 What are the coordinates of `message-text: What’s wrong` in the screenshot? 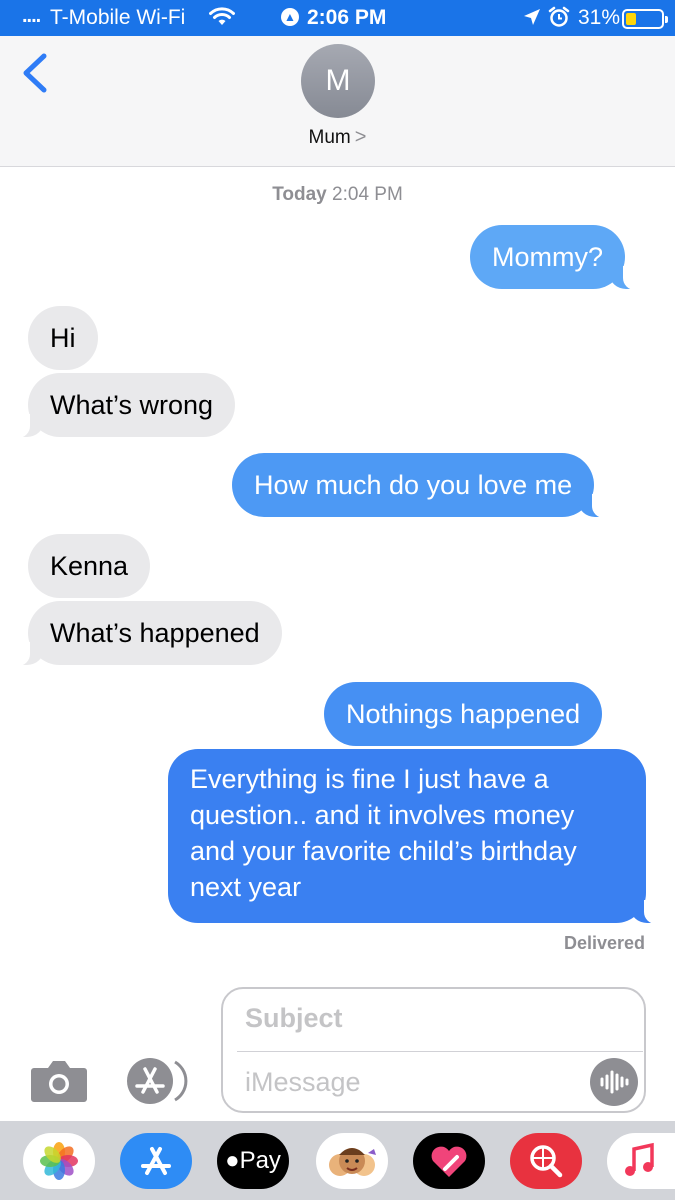 It's located at (132, 405).